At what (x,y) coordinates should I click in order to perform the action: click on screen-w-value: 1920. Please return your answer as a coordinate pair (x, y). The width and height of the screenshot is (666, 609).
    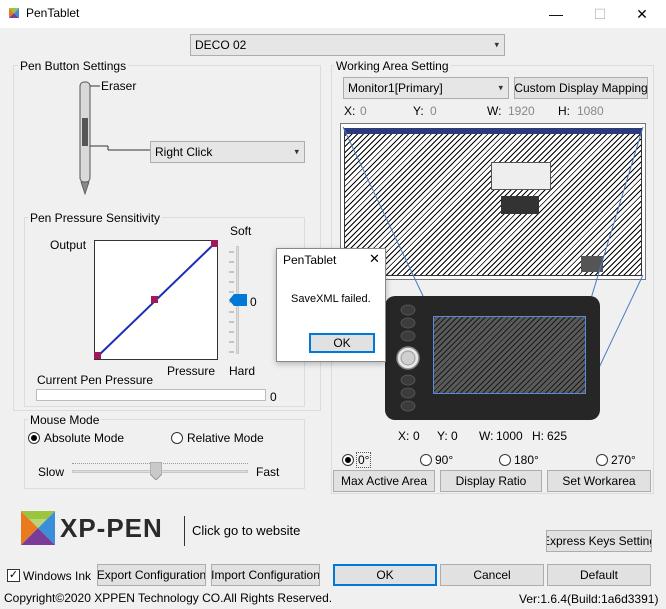
    Looking at the image, I should click on (521, 111).